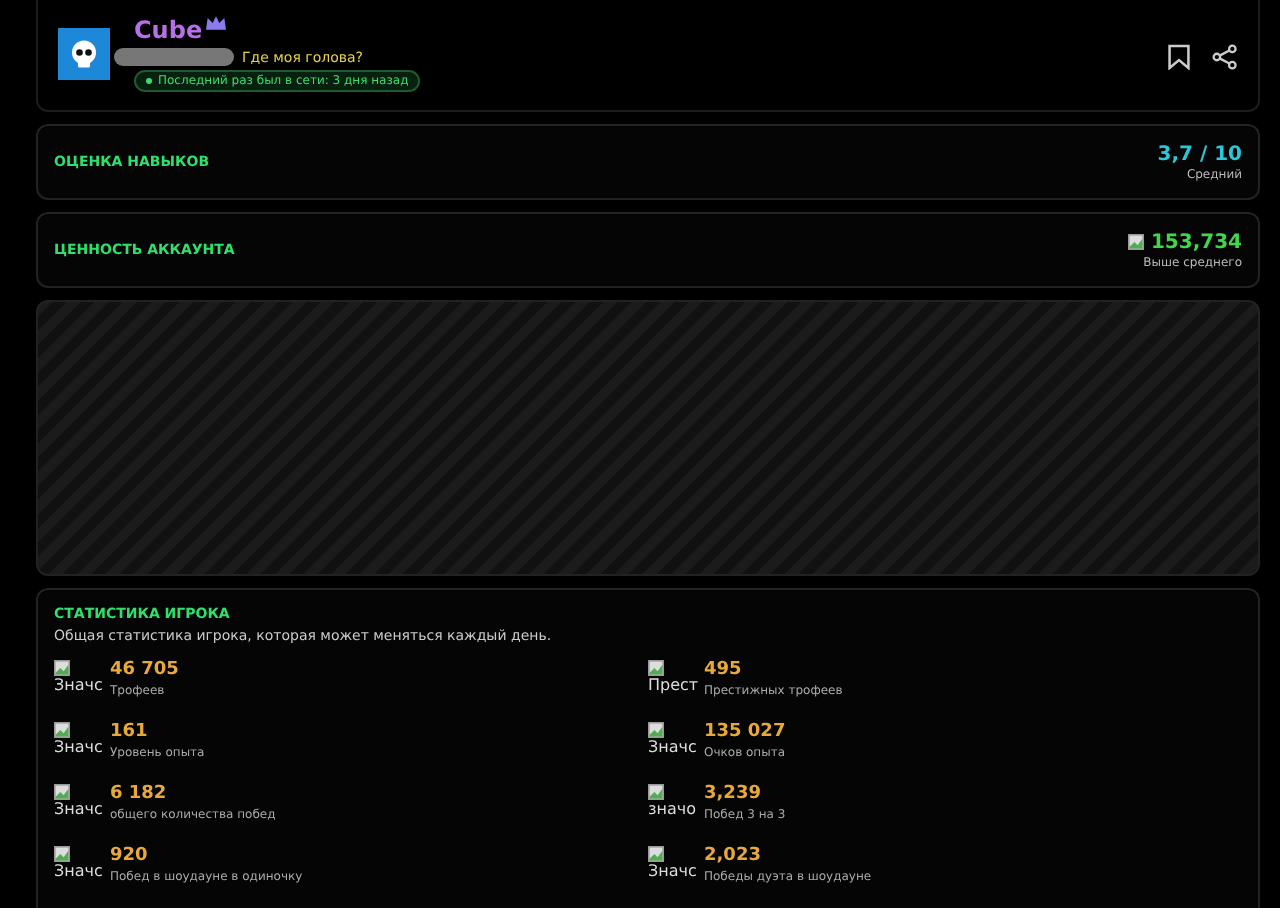  I want to click on share-icon, so click(1225, 57).